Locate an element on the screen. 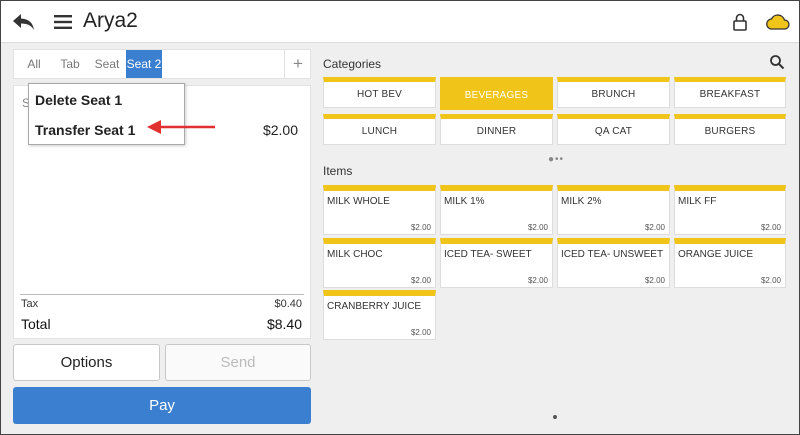  item-name: MILK 1% is located at coordinates (464, 201).